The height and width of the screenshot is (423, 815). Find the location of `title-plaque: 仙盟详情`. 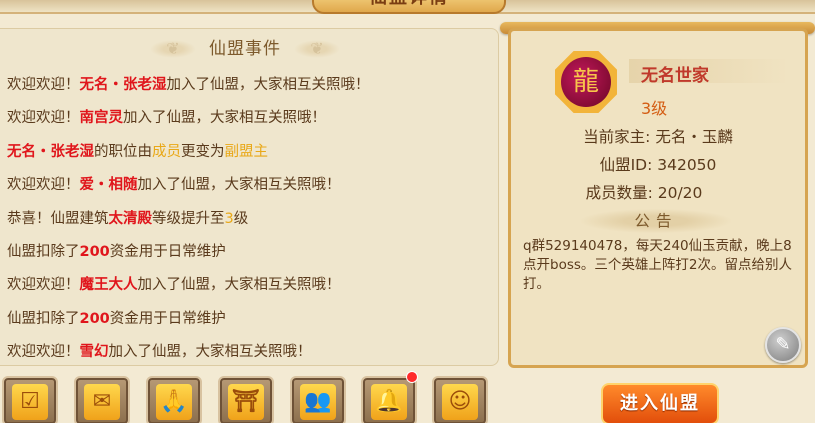

title-plaque: 仙盟详情 is located at coordinates (409, 7).